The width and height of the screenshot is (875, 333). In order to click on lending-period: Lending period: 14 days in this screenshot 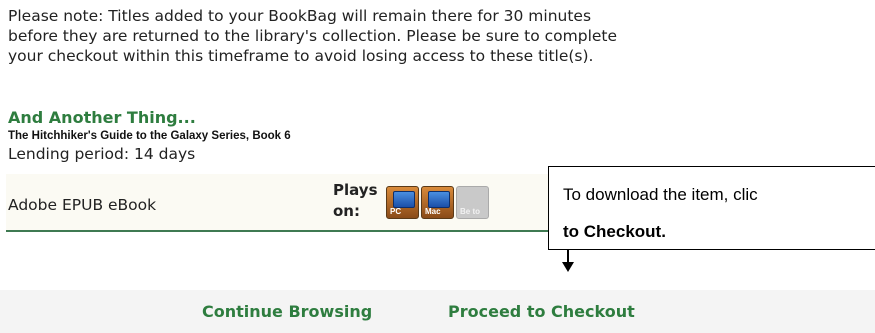, I will do `click(102, 154)`.